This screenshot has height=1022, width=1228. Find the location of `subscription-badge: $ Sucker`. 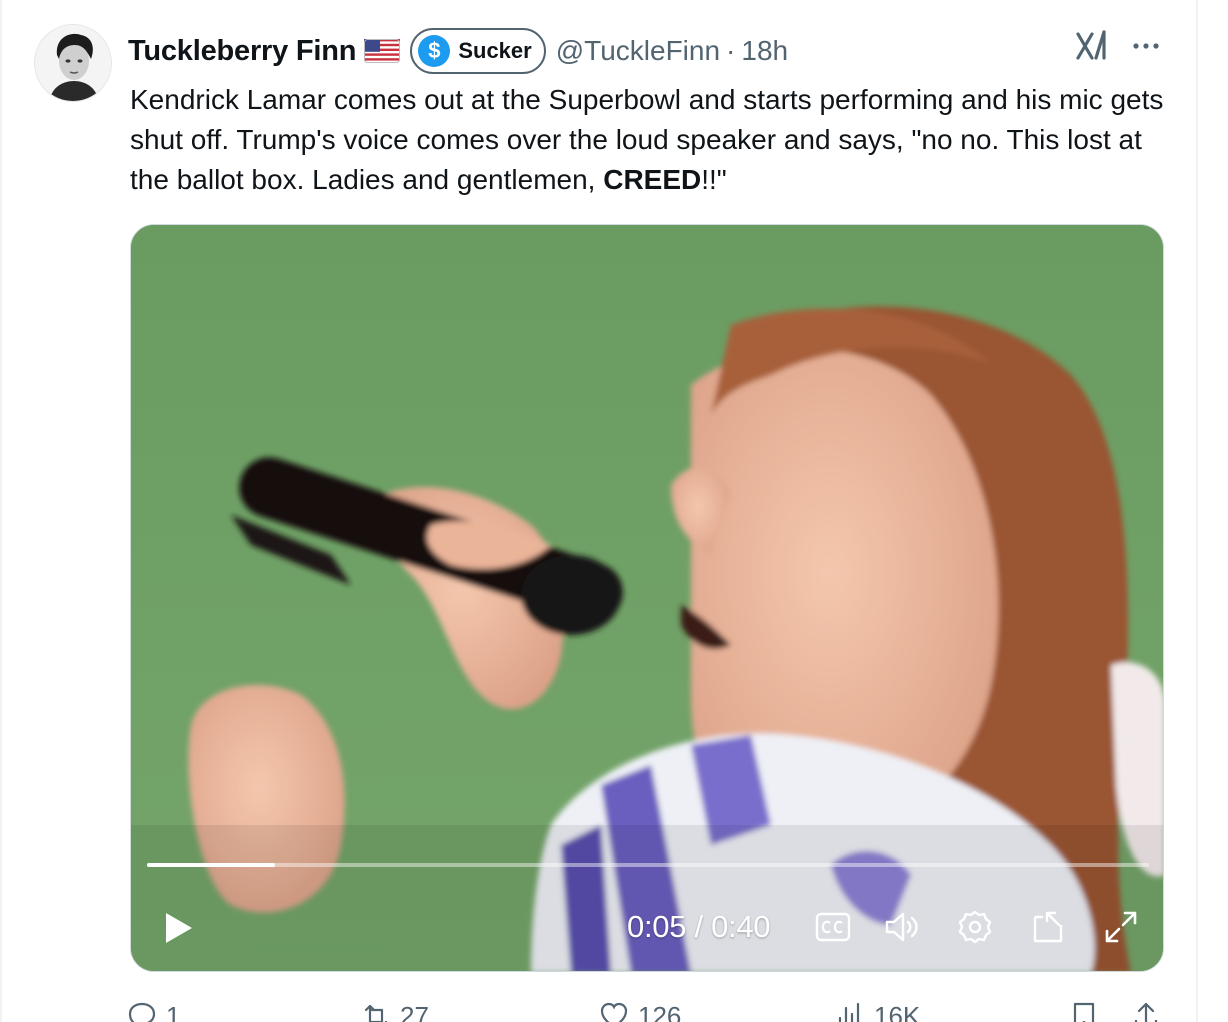

subscription-badge: $ Sucker is located at coordinates (478, 51).